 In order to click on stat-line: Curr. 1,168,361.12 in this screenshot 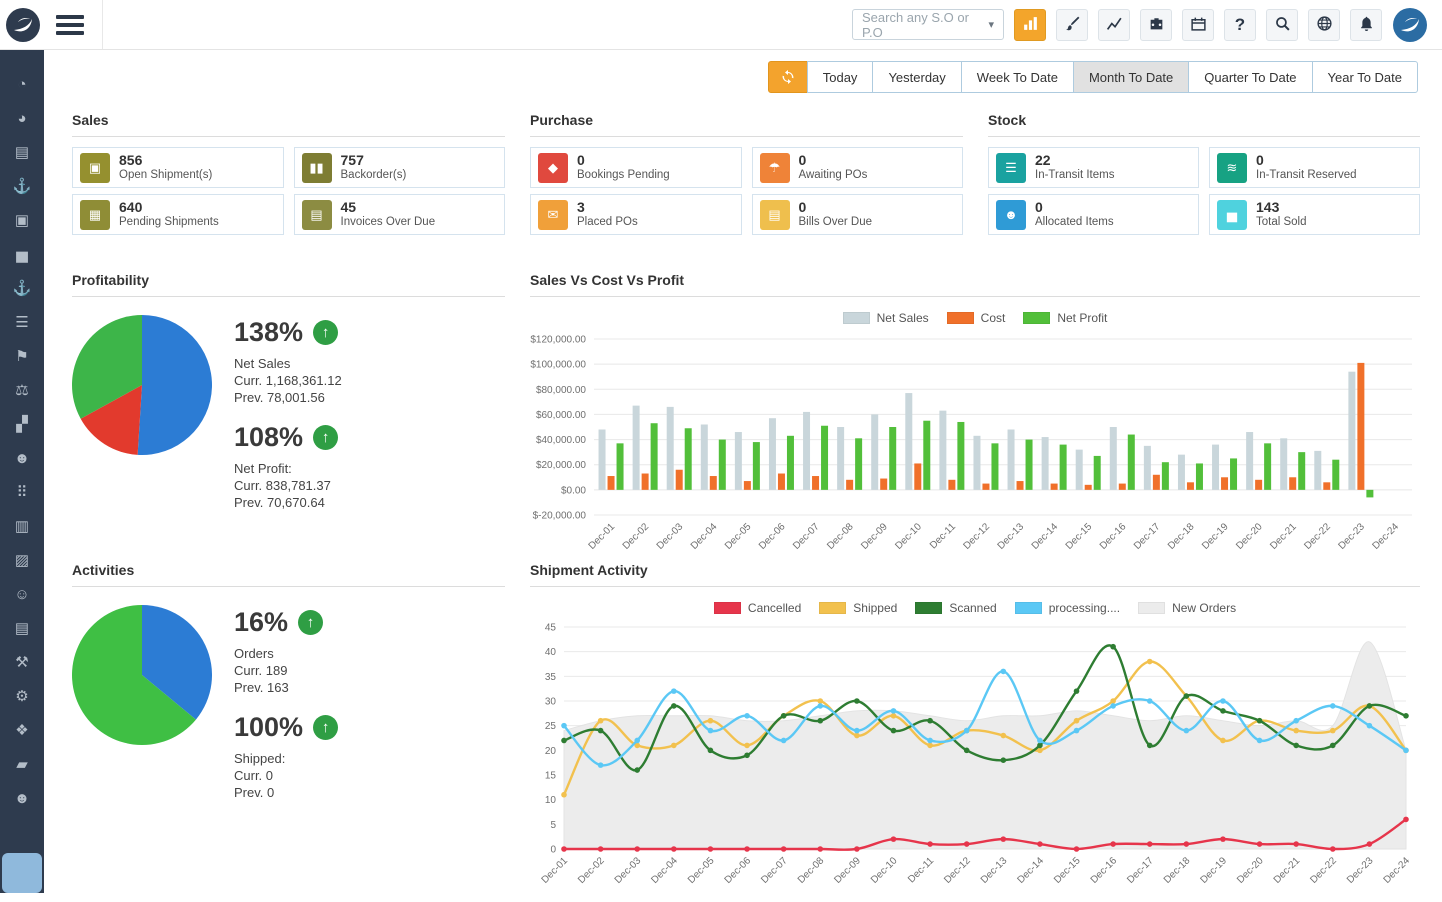, I will do `click(288, 380)`.